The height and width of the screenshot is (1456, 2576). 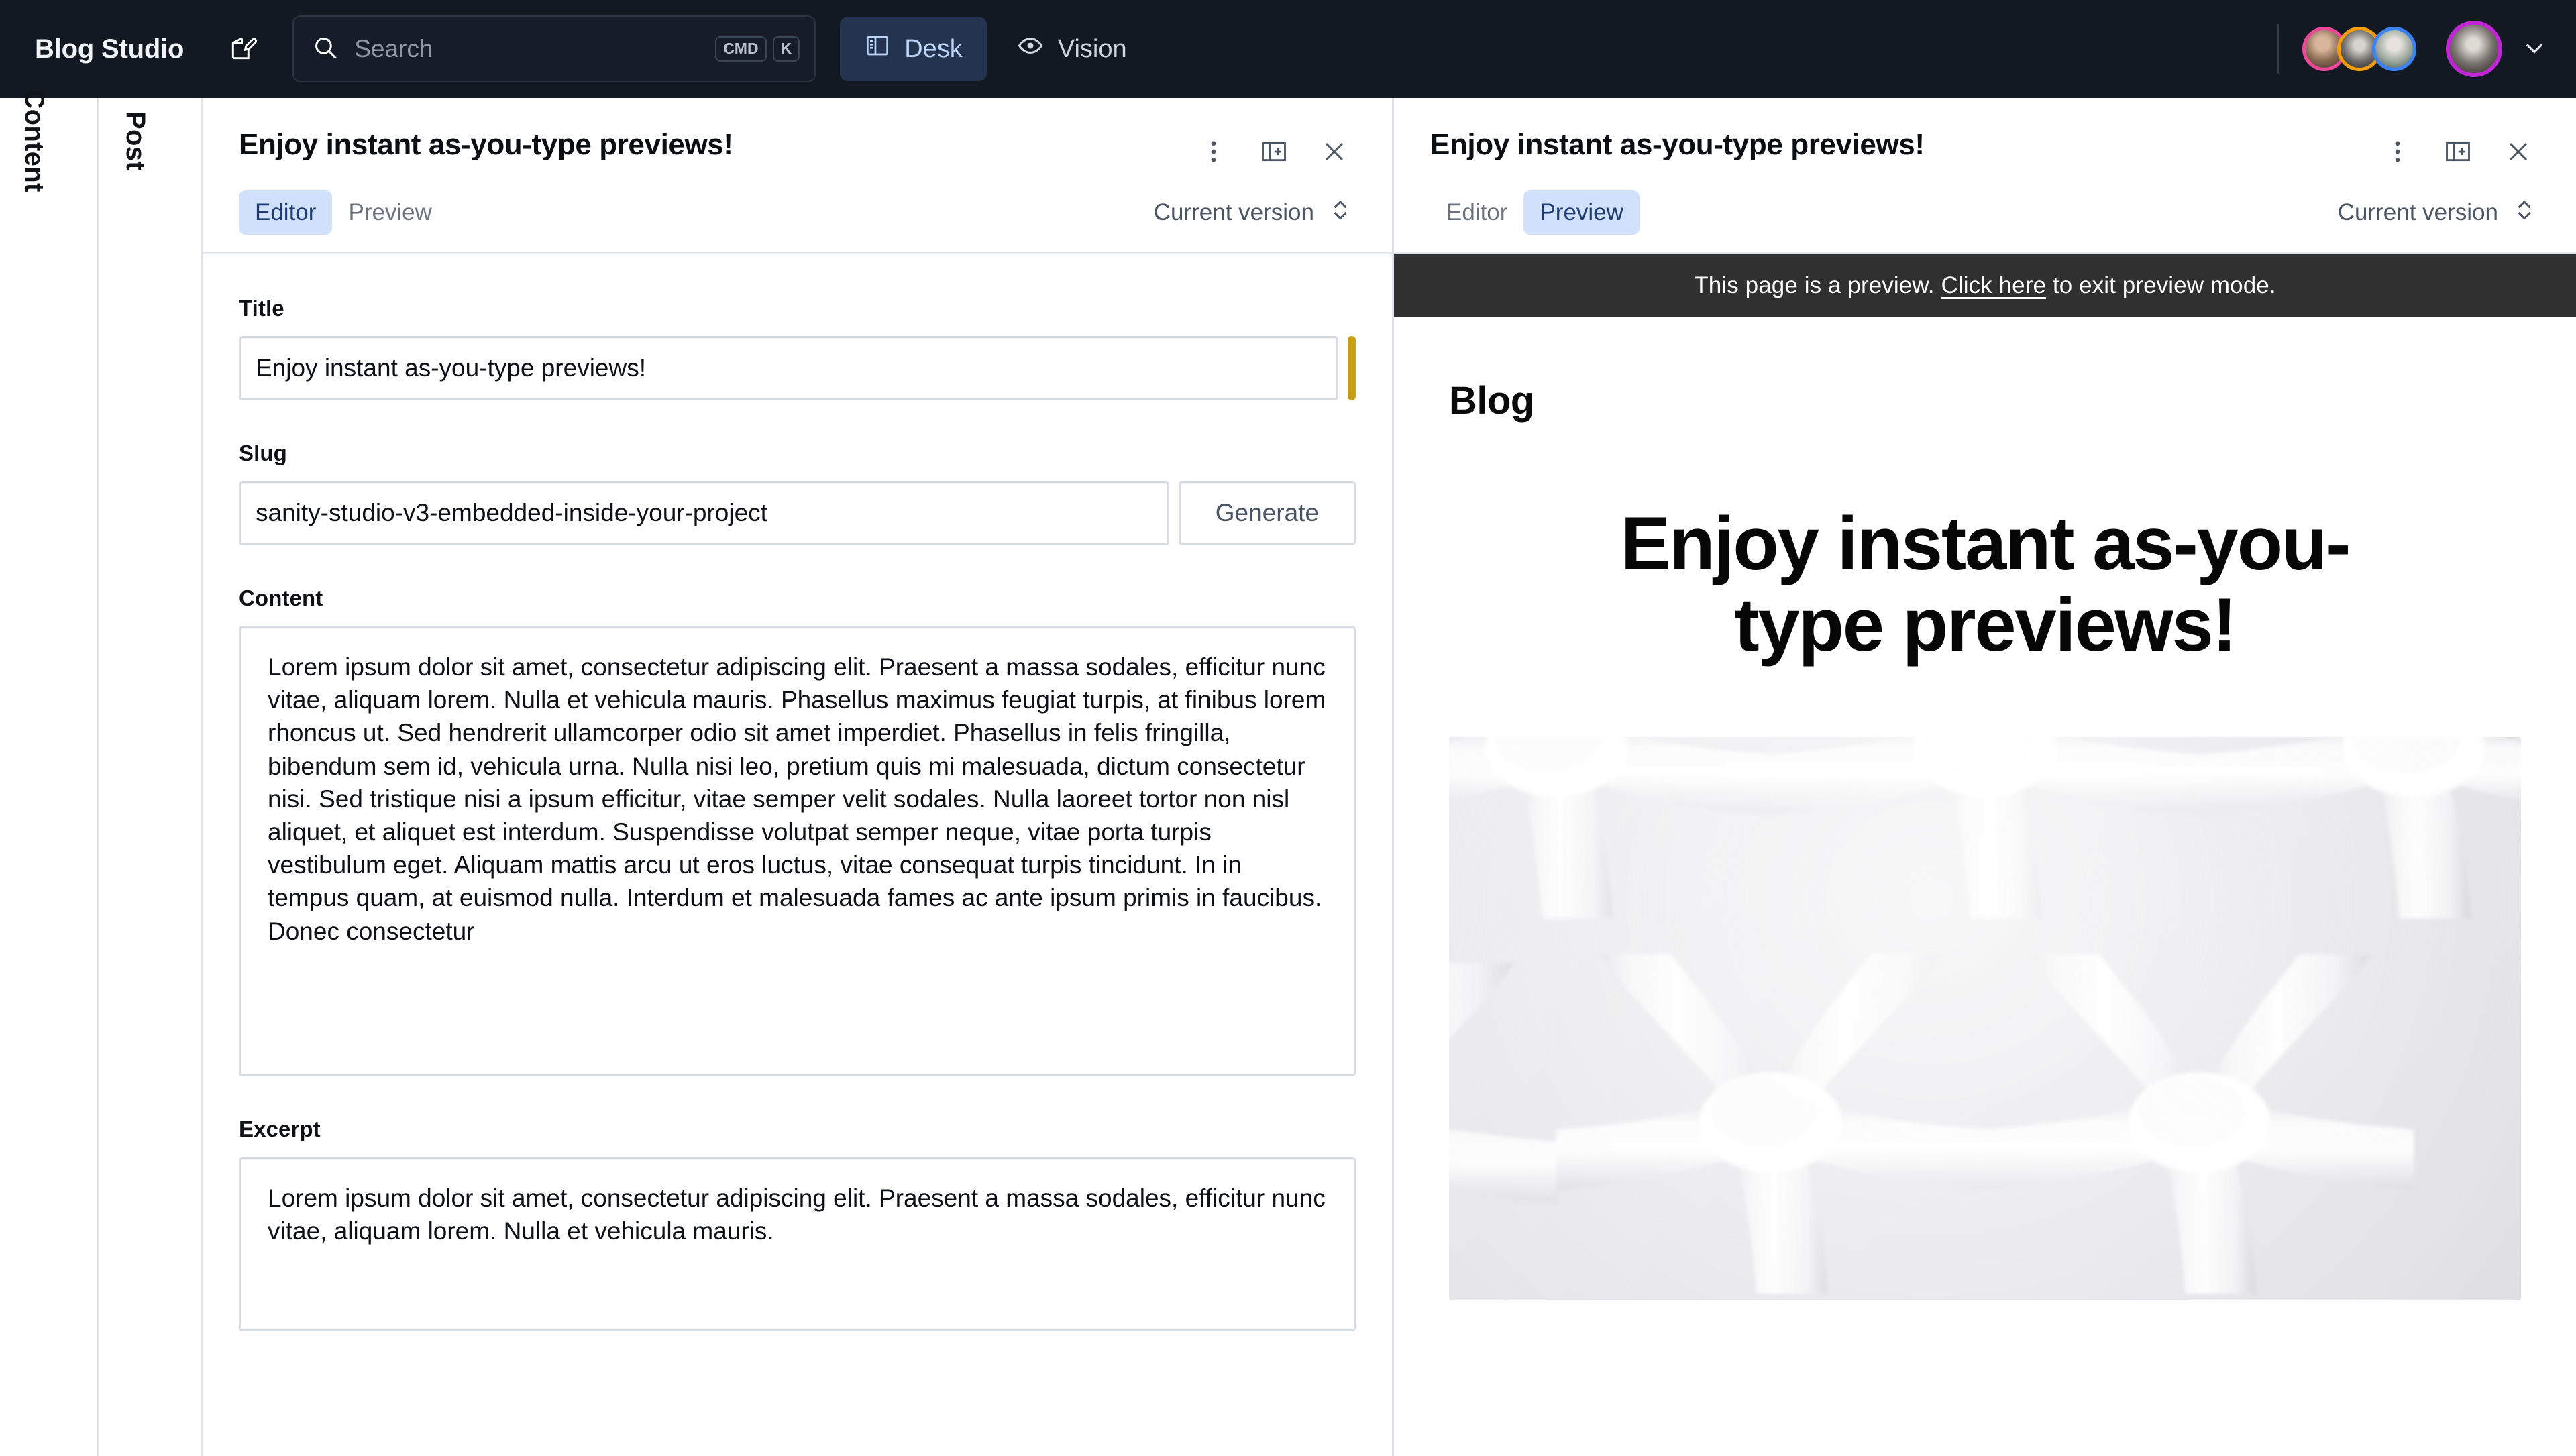 I want to click on pane-post-rail-label: Post, so click(x=135, y=140).